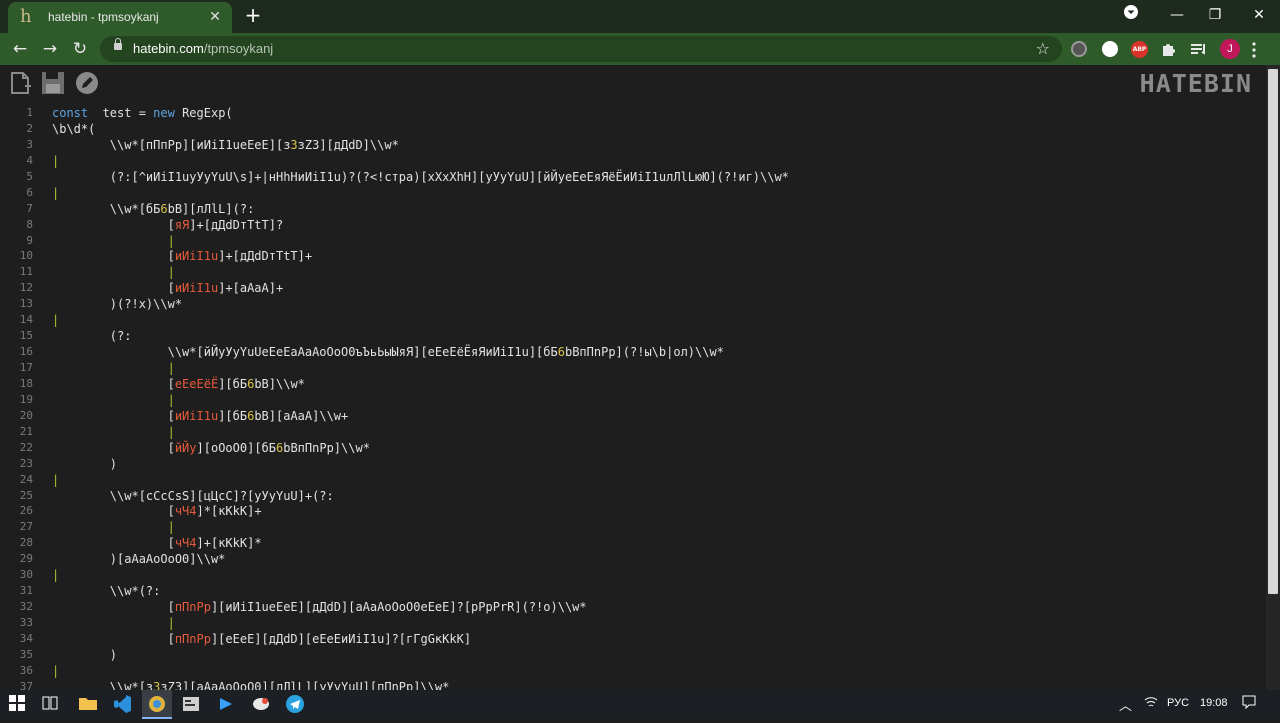 This screenshot has height=723, width=1280. I want to click on close-tab-icon: ✕, so click(215, 17).